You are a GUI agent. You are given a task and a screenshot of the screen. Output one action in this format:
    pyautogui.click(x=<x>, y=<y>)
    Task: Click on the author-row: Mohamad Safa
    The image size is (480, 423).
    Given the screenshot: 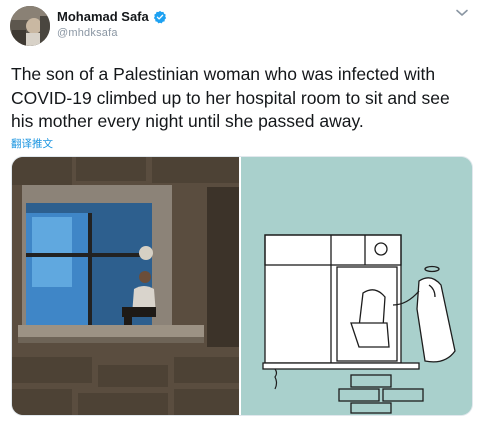 What is the action you would take?
    pyautogui.click(x=112, y=16)
    